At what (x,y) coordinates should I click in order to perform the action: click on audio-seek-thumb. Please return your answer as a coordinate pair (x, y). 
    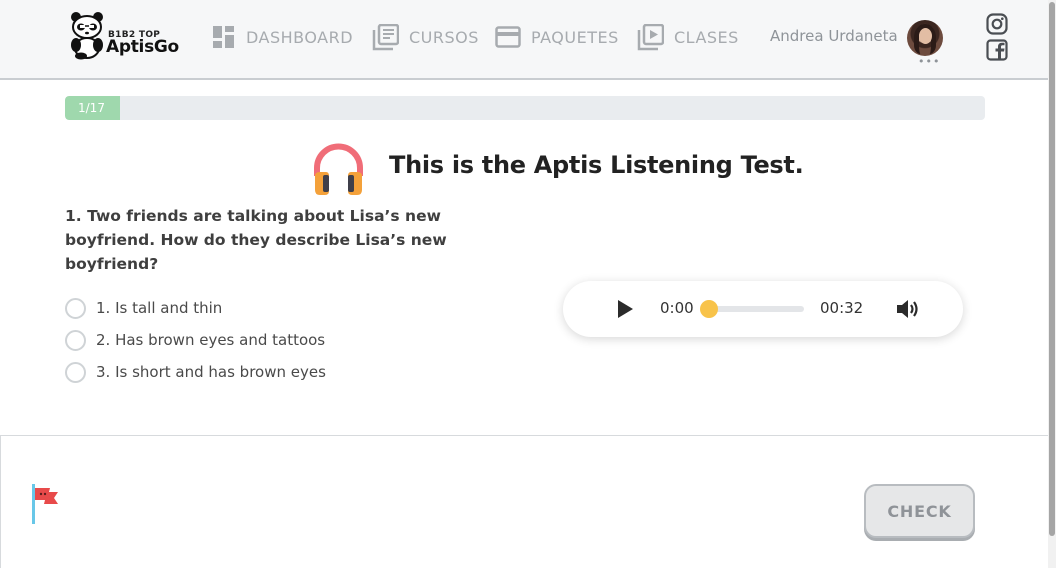
    Looking at the image, I should click on (709, 309).